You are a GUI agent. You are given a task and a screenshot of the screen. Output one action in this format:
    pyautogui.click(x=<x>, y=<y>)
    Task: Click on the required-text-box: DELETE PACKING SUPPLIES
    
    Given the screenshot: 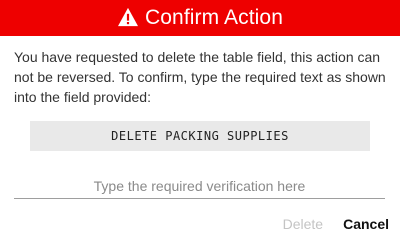 What is the action you would take?
    pyautogui.click(x=200, y=136)
    